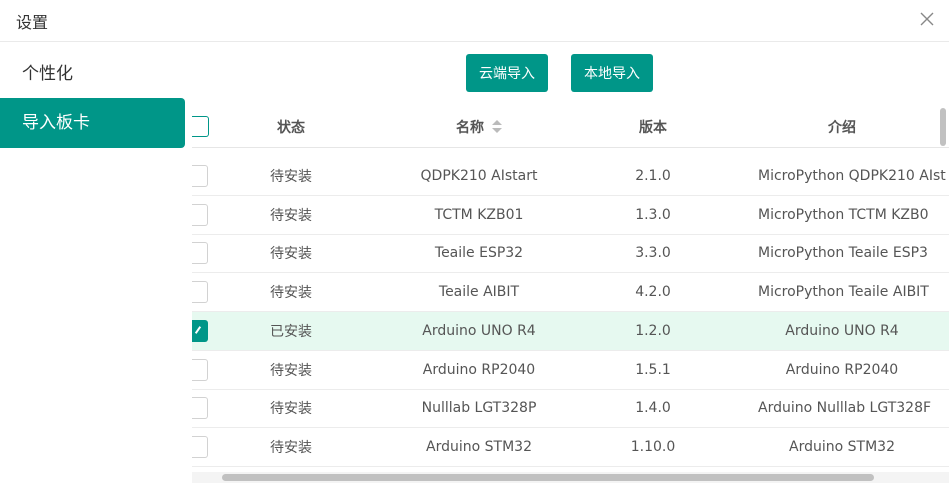 The image size is (949, 494). Describe the element at coordinates (653, 446) in the screenshot. I see `row-version: 1.10.0` at that location.